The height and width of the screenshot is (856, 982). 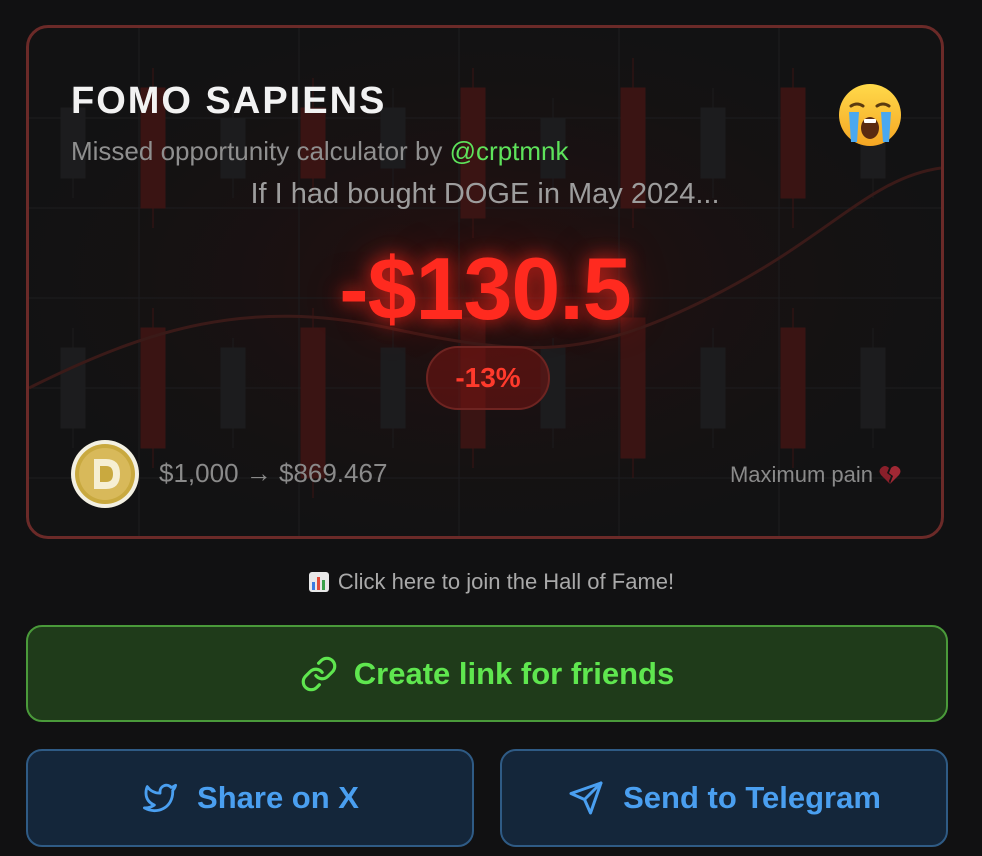 I want to click on investment-conversion: $1,000 → $869.467, so click(x=273, y=473).